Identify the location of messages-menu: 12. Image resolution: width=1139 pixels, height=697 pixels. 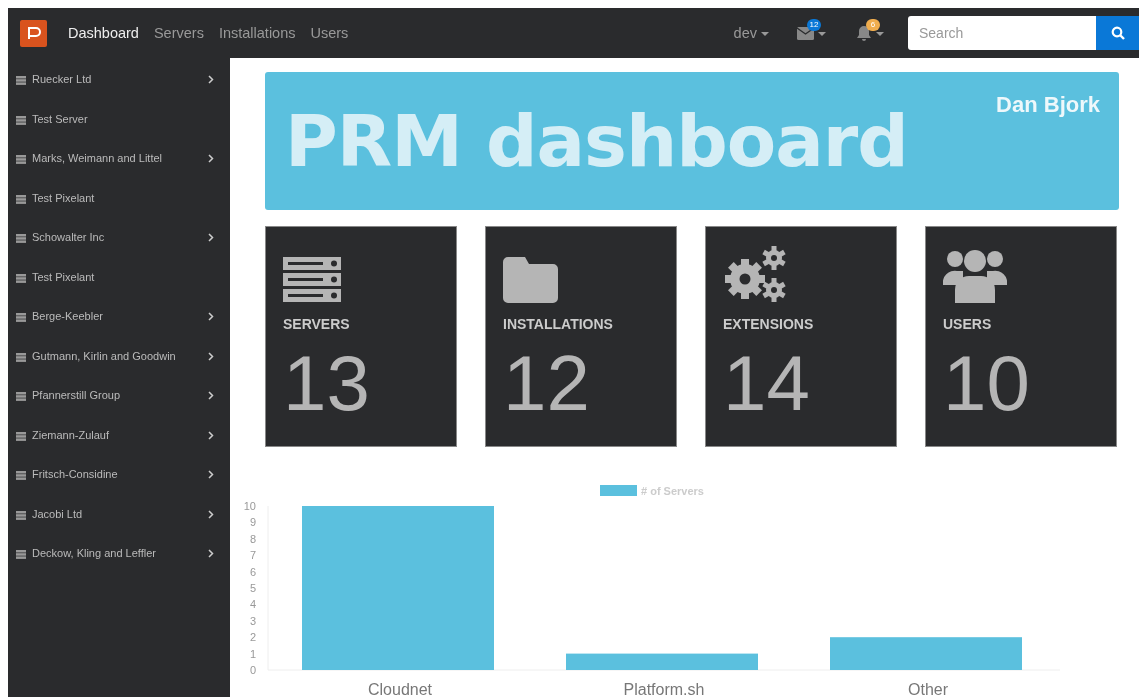
(812, 33).